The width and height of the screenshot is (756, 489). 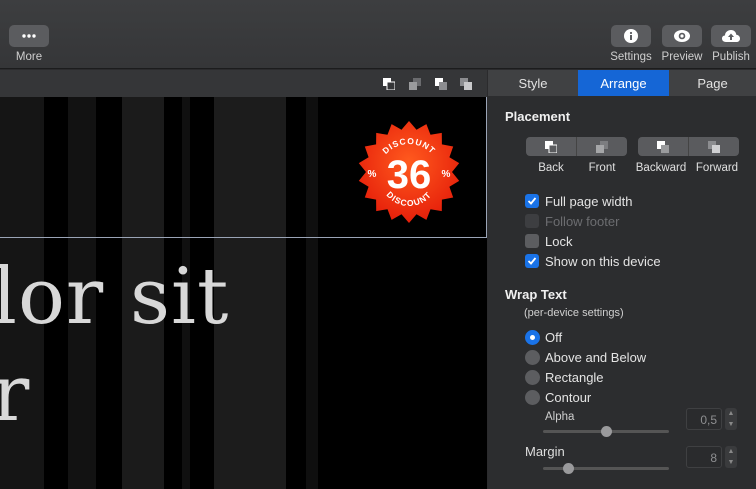 I want to click on info-icon, so click(x=631, y=36).